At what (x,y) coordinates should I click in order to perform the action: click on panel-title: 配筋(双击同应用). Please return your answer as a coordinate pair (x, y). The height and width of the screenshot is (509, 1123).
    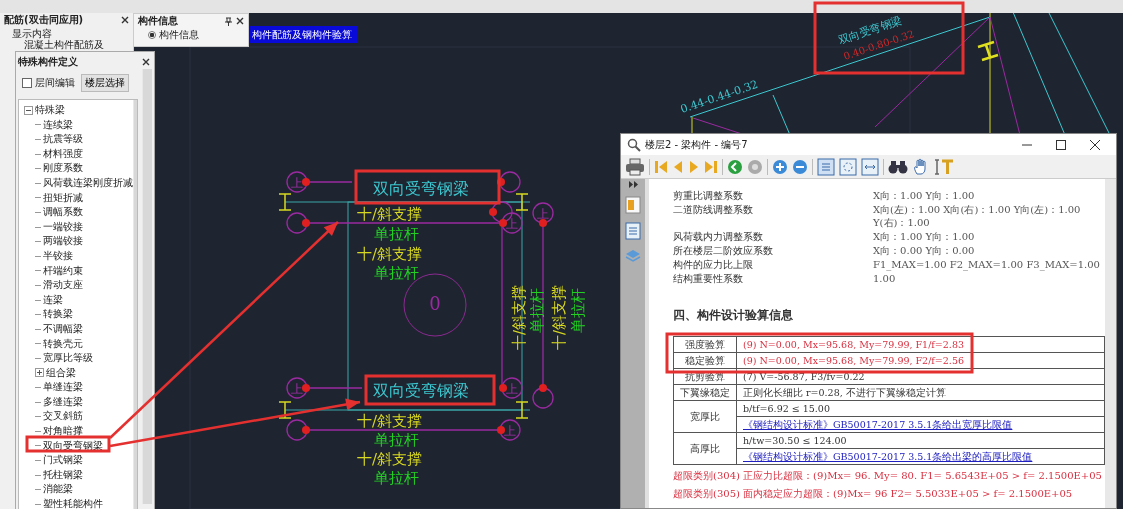
    Looking at the image, I should click on (44, 20).